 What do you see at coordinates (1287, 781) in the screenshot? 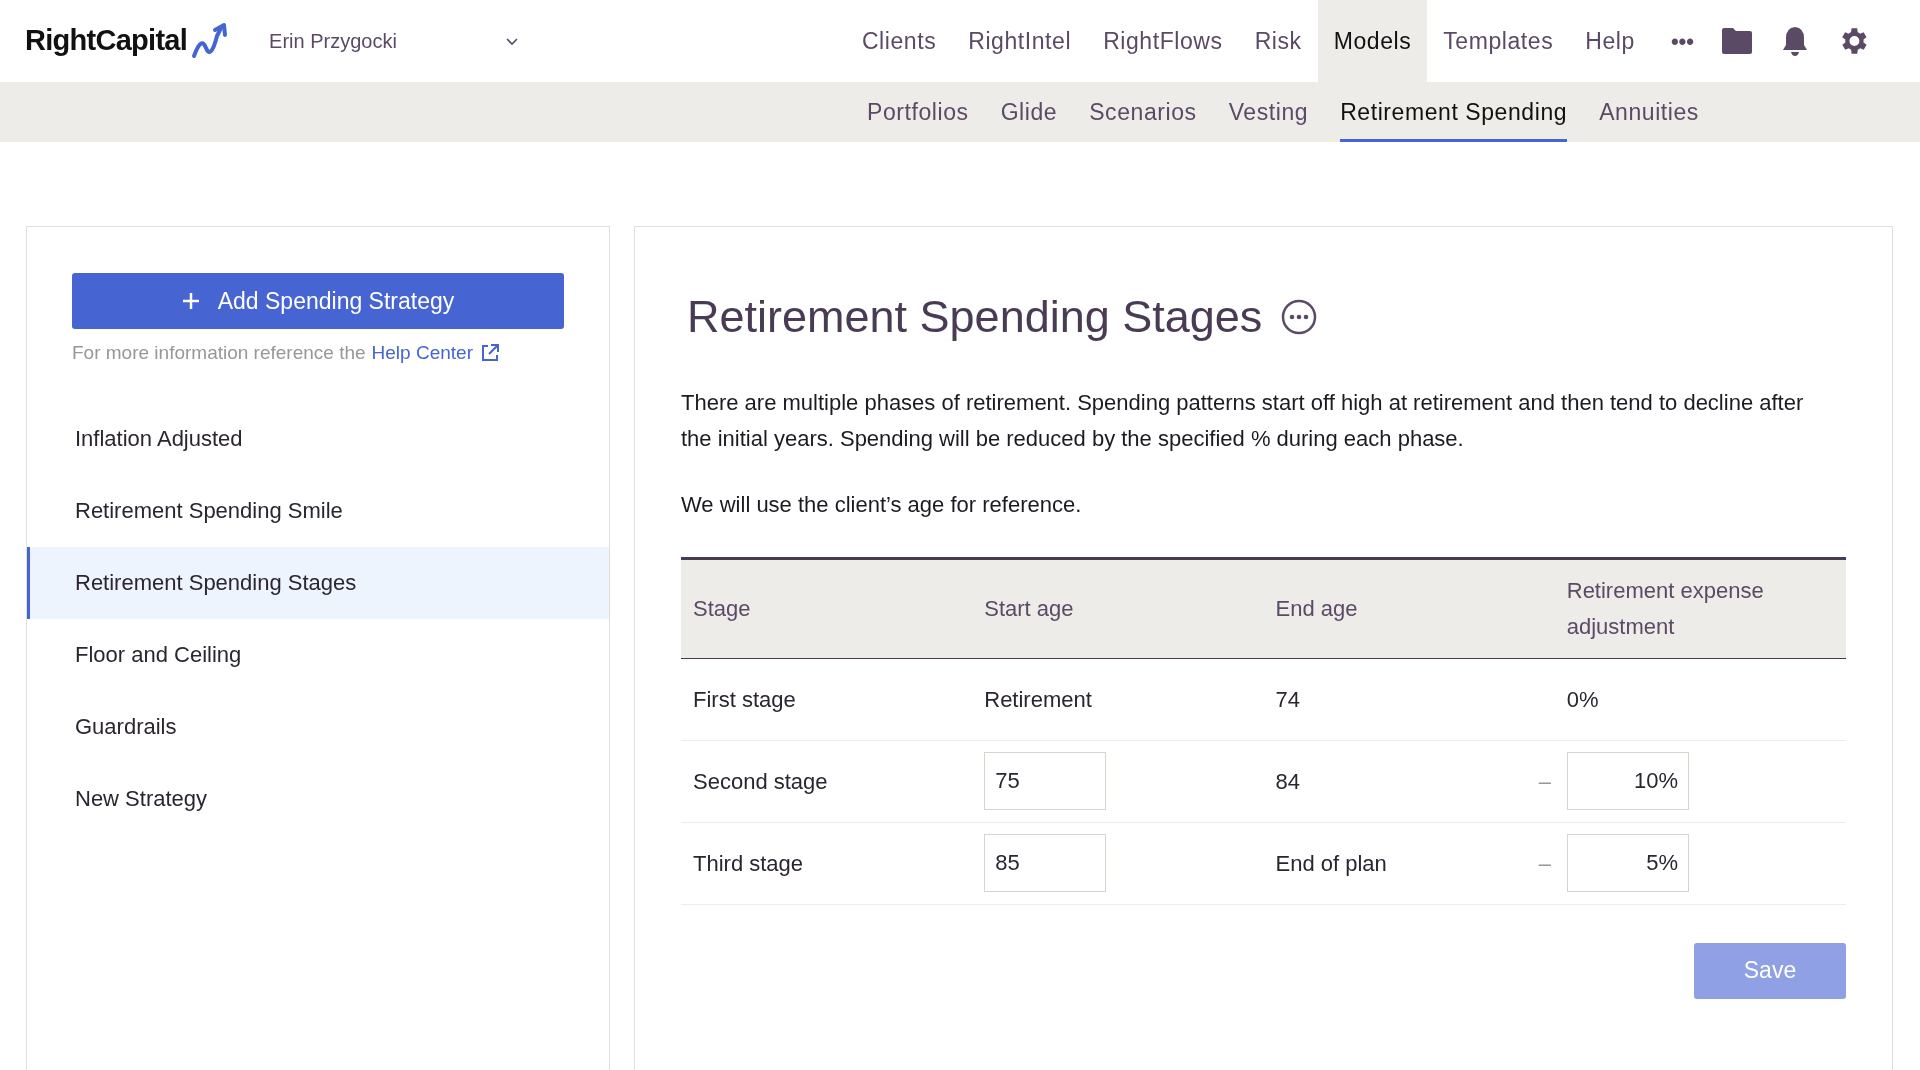
I see `end-age: 84` at bounding box center [1287, 781].